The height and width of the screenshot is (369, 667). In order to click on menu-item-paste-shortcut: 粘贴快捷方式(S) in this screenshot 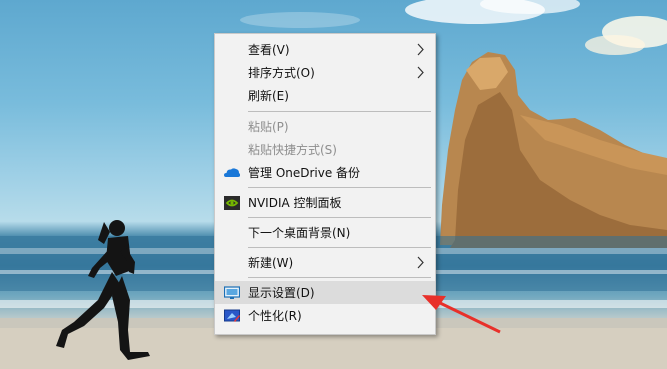, I will do `click(325, 149)`.